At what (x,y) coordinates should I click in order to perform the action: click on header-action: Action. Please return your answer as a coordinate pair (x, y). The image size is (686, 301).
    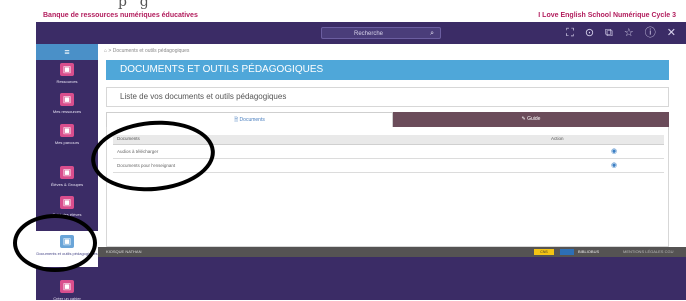
    Looking at the image, I should click on (557, 138).